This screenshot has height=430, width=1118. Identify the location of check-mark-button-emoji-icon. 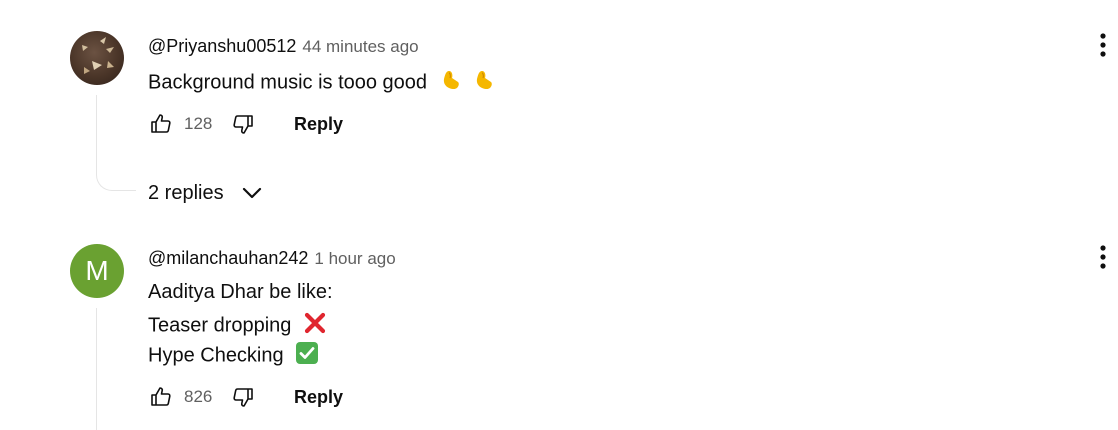
(307, 356).